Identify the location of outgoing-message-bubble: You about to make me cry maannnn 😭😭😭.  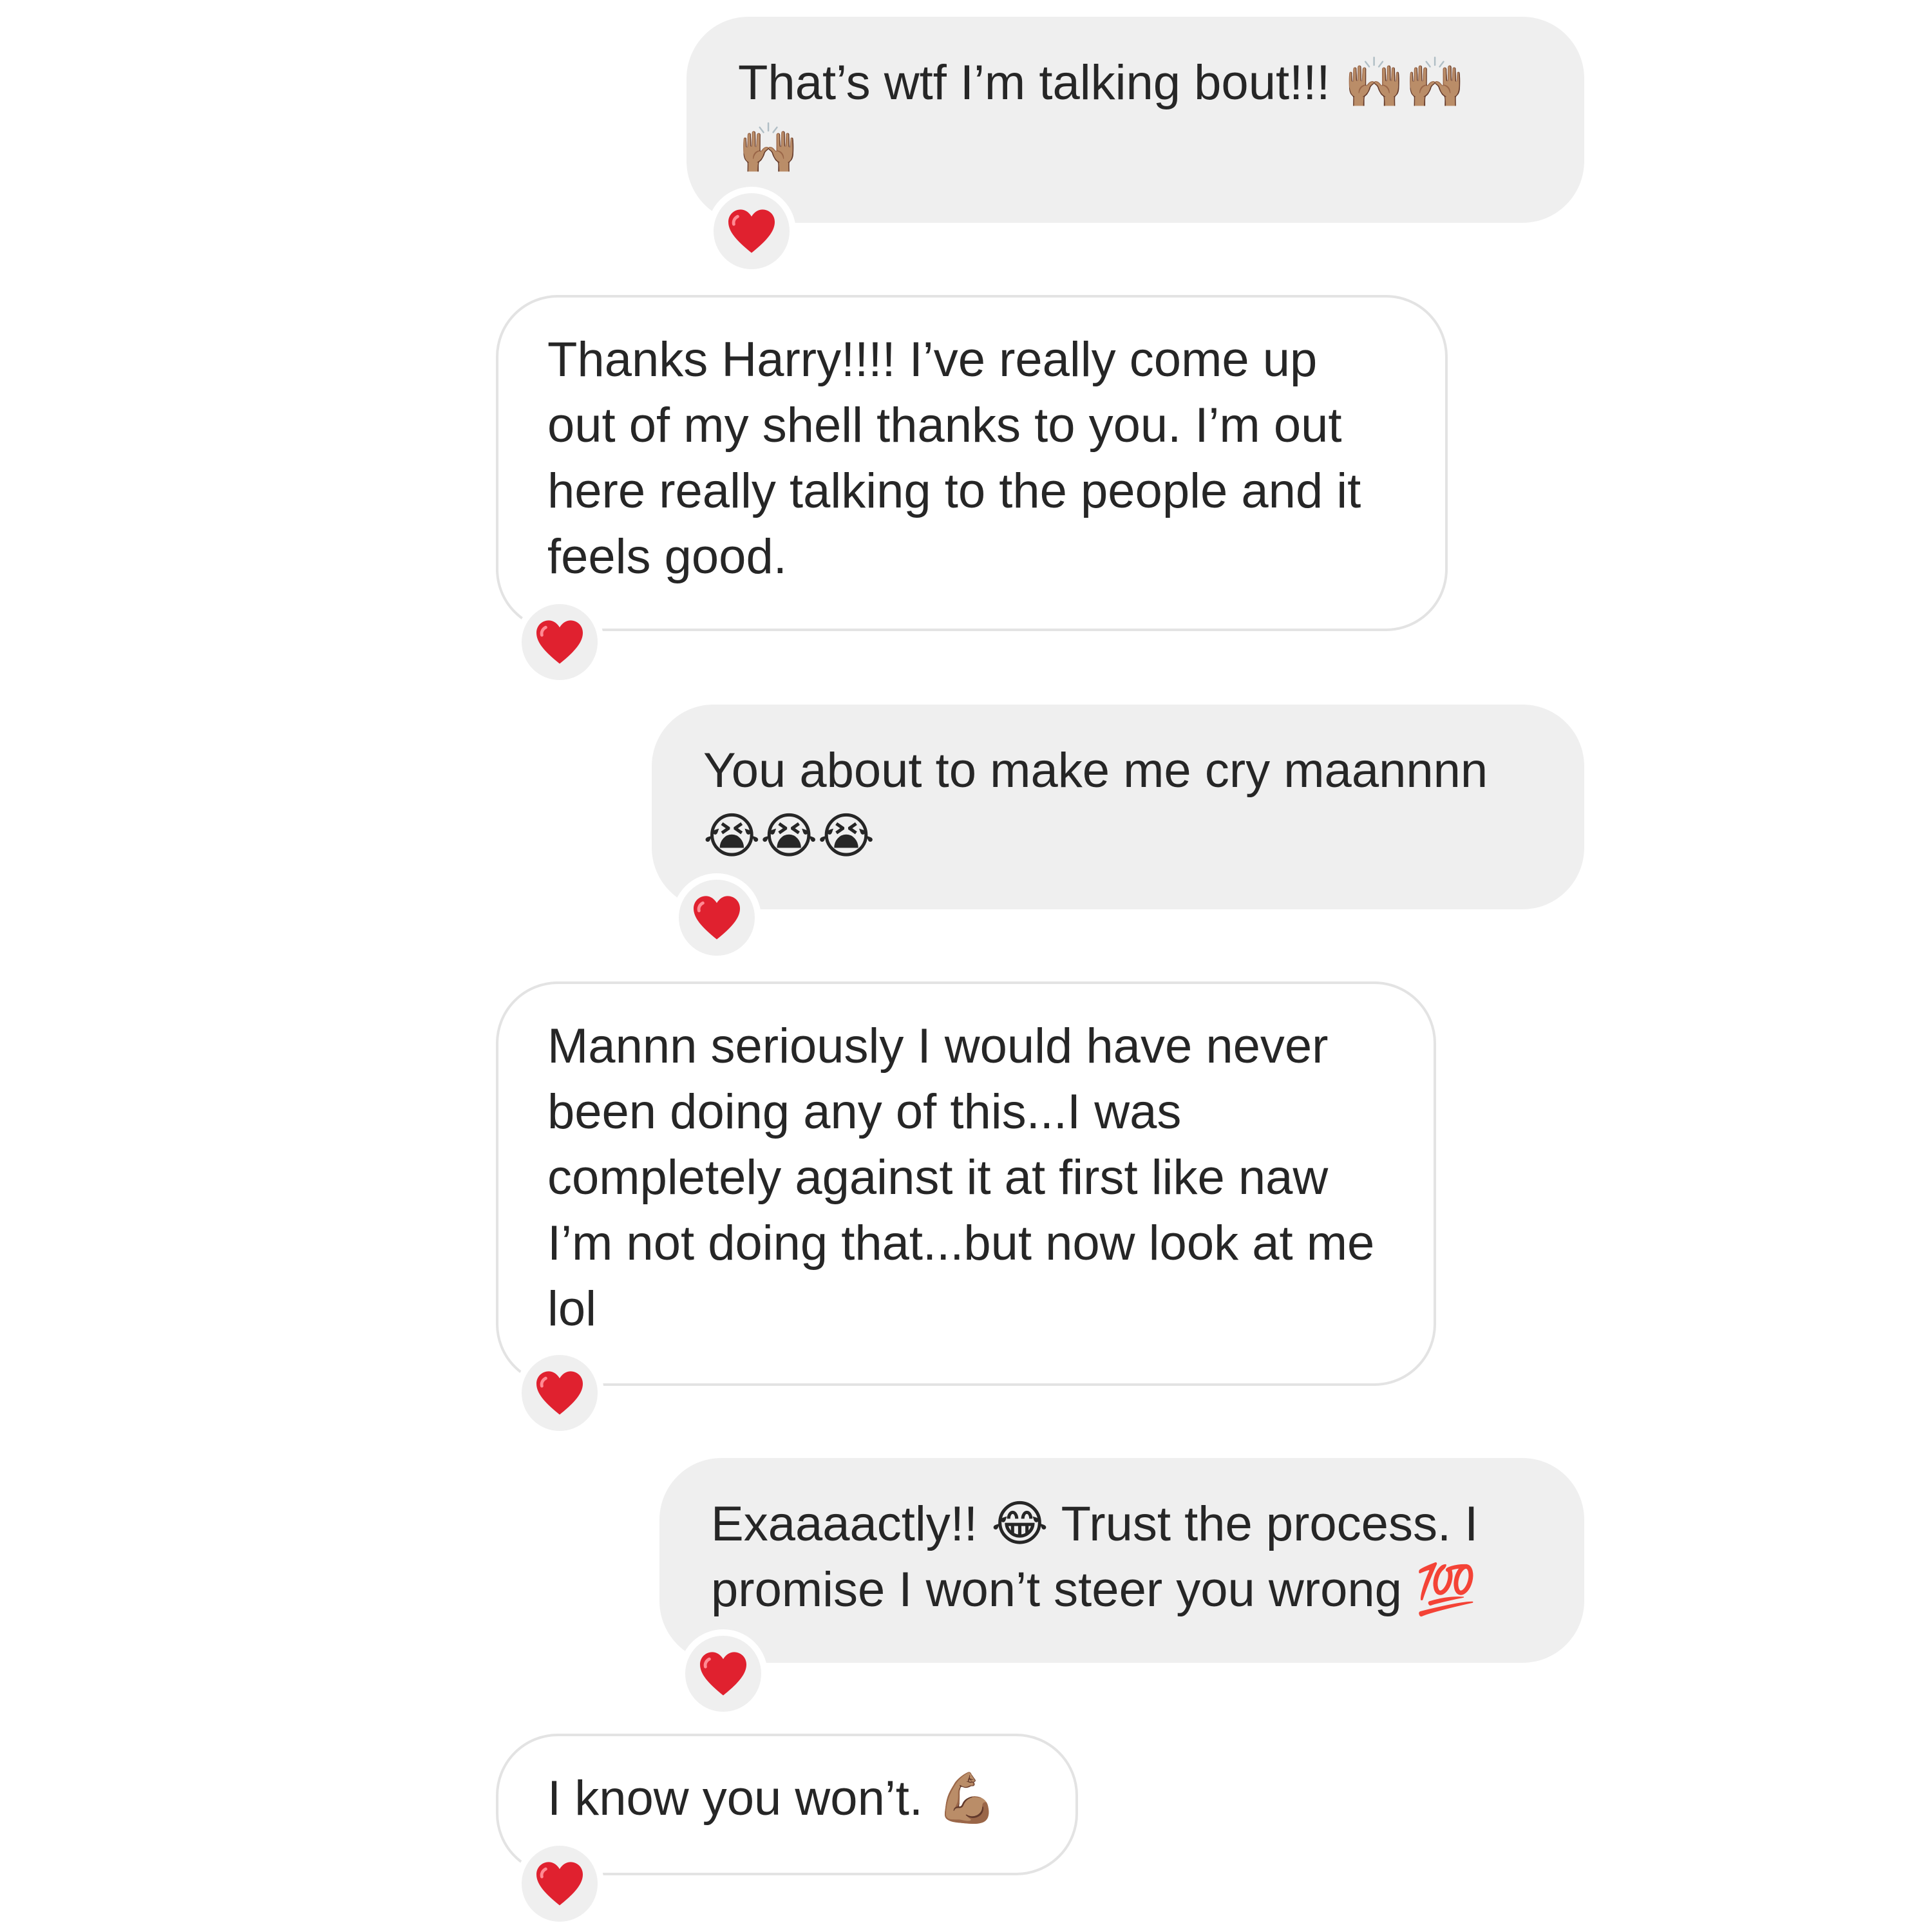
(1118, 807).